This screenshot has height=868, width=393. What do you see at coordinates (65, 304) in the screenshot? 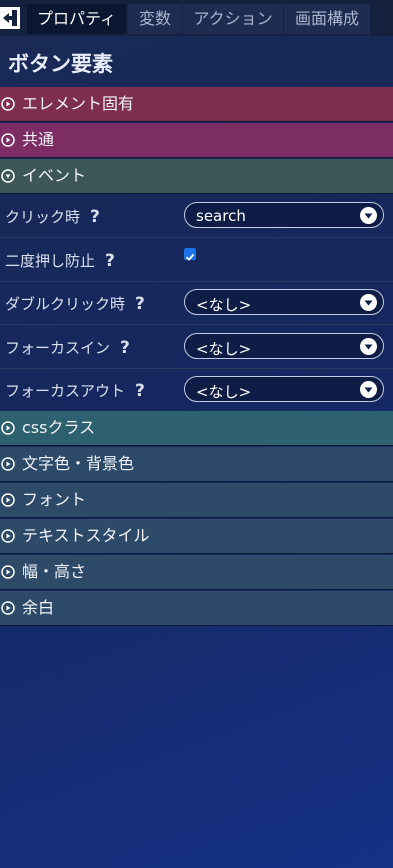
I see `double-click-label: ダブルクリック時` at bounding box center [65, 304].